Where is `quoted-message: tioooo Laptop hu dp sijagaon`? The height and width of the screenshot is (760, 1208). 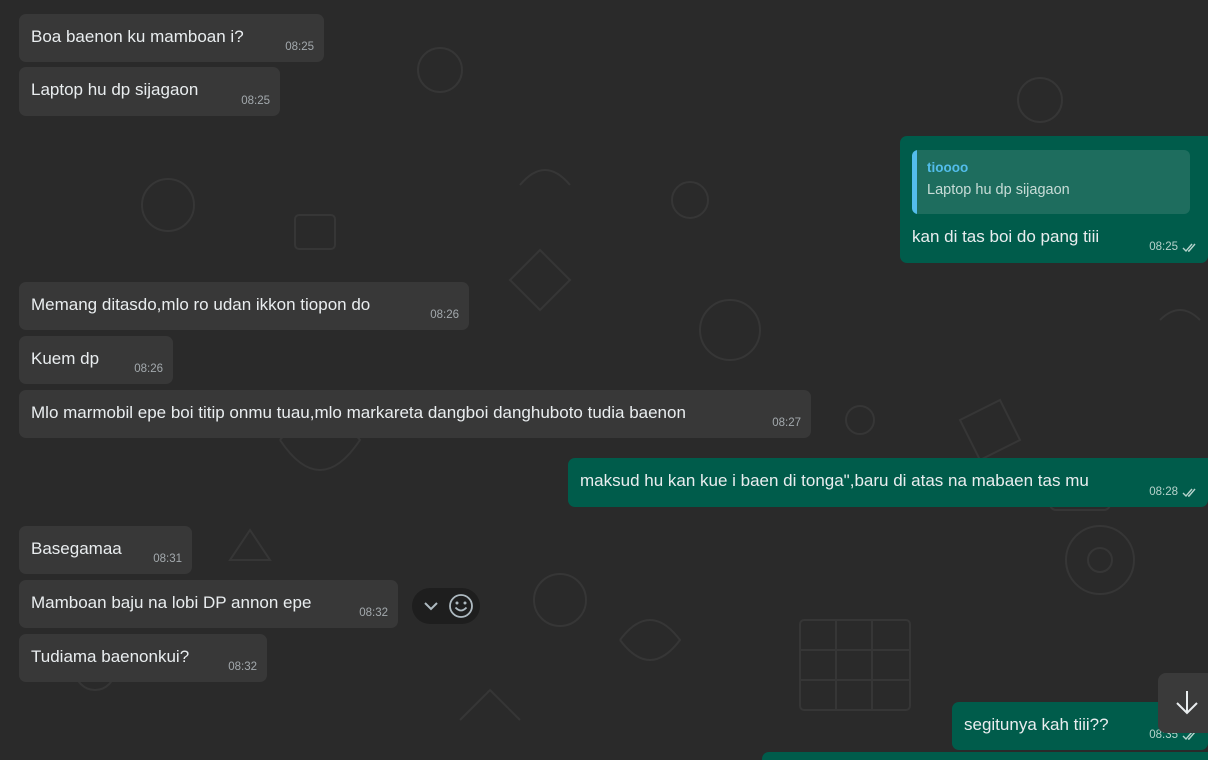 quoted-message: tioooo Laptop hu dp sijagaon is located at coordinates (1051, 182).